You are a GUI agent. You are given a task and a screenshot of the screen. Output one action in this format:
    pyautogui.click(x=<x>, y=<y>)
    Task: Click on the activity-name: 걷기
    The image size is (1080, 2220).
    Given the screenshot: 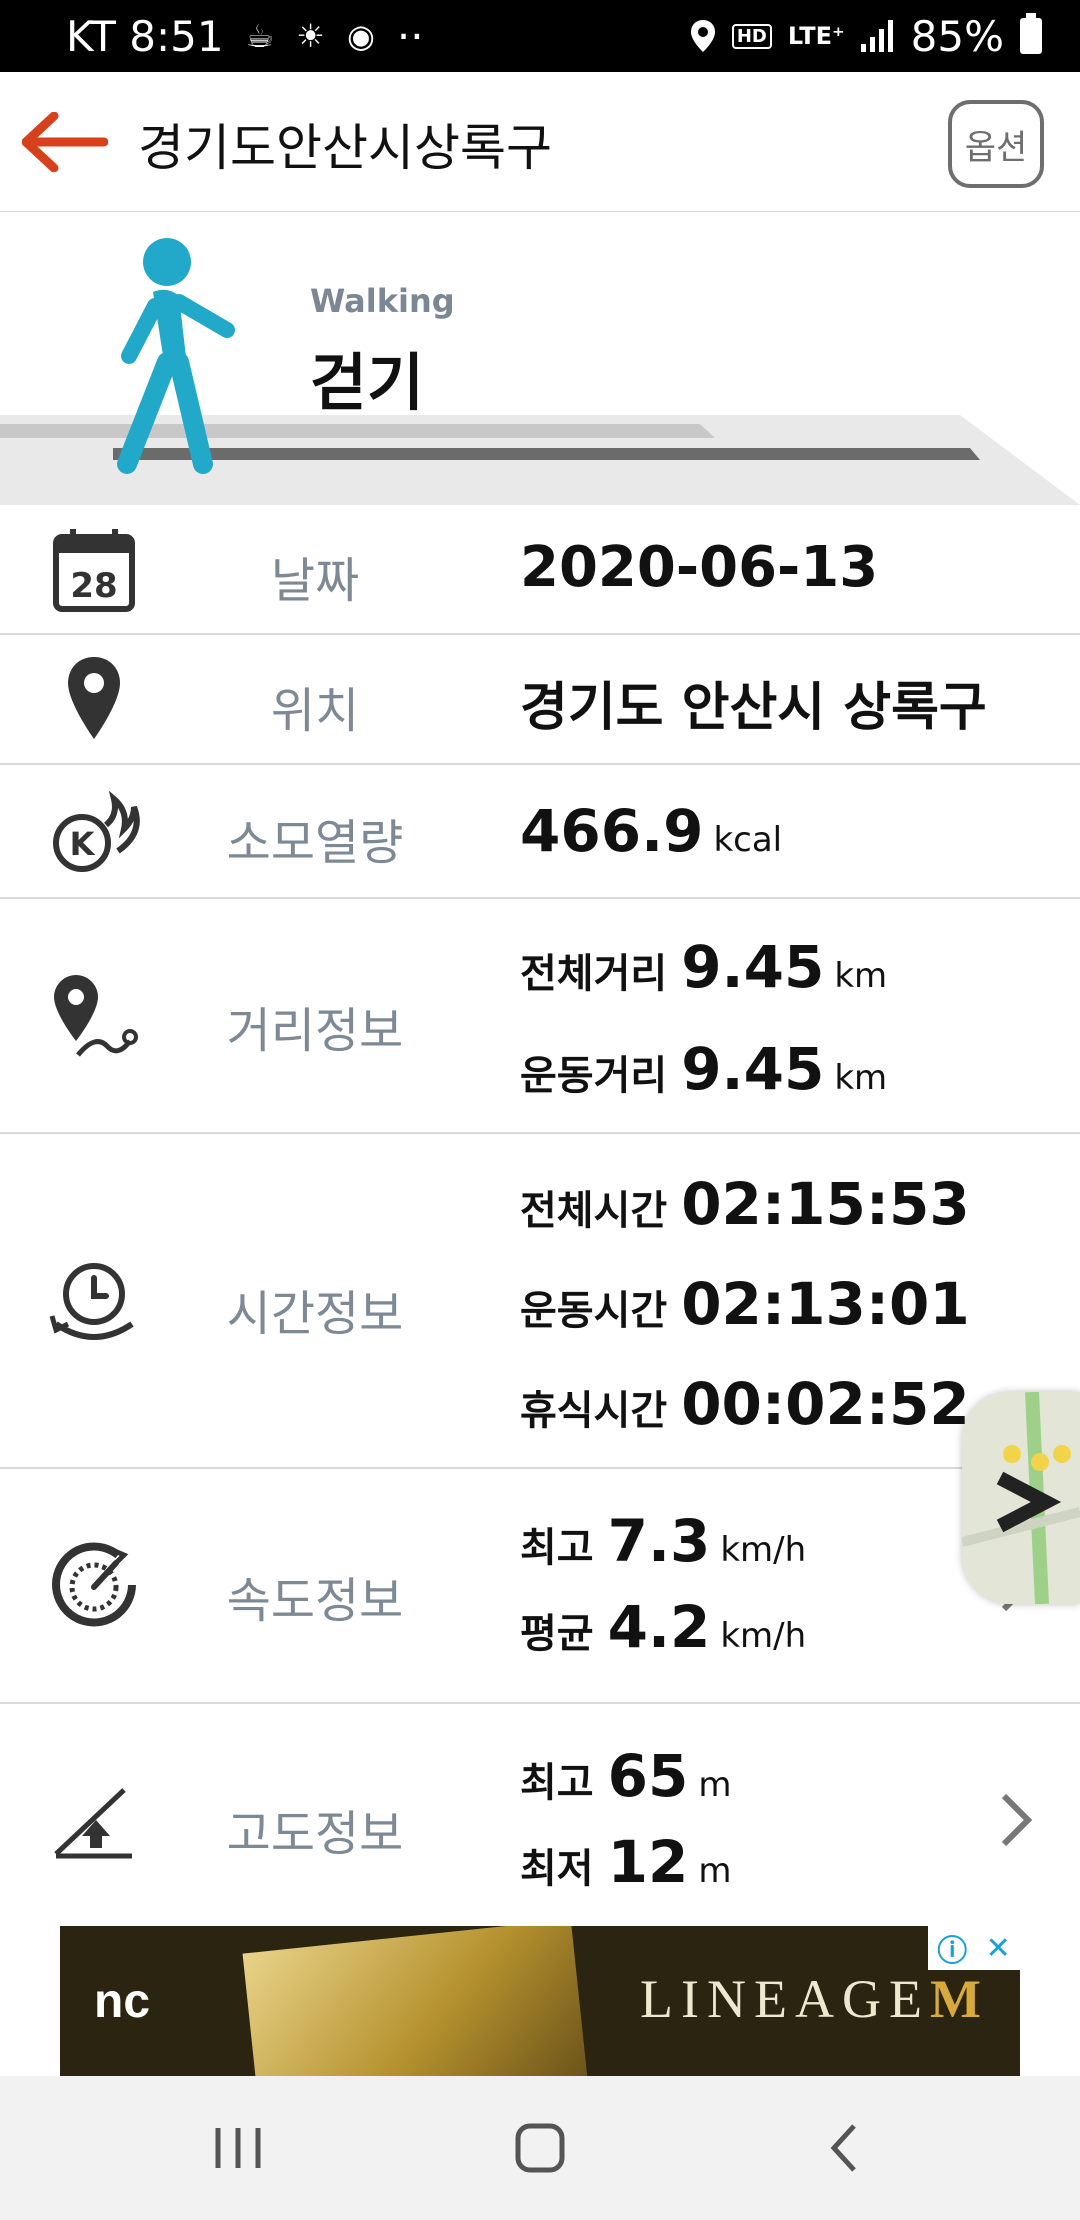 What is the action you would take?
    pyautogui.click(x=367, y=382)
    